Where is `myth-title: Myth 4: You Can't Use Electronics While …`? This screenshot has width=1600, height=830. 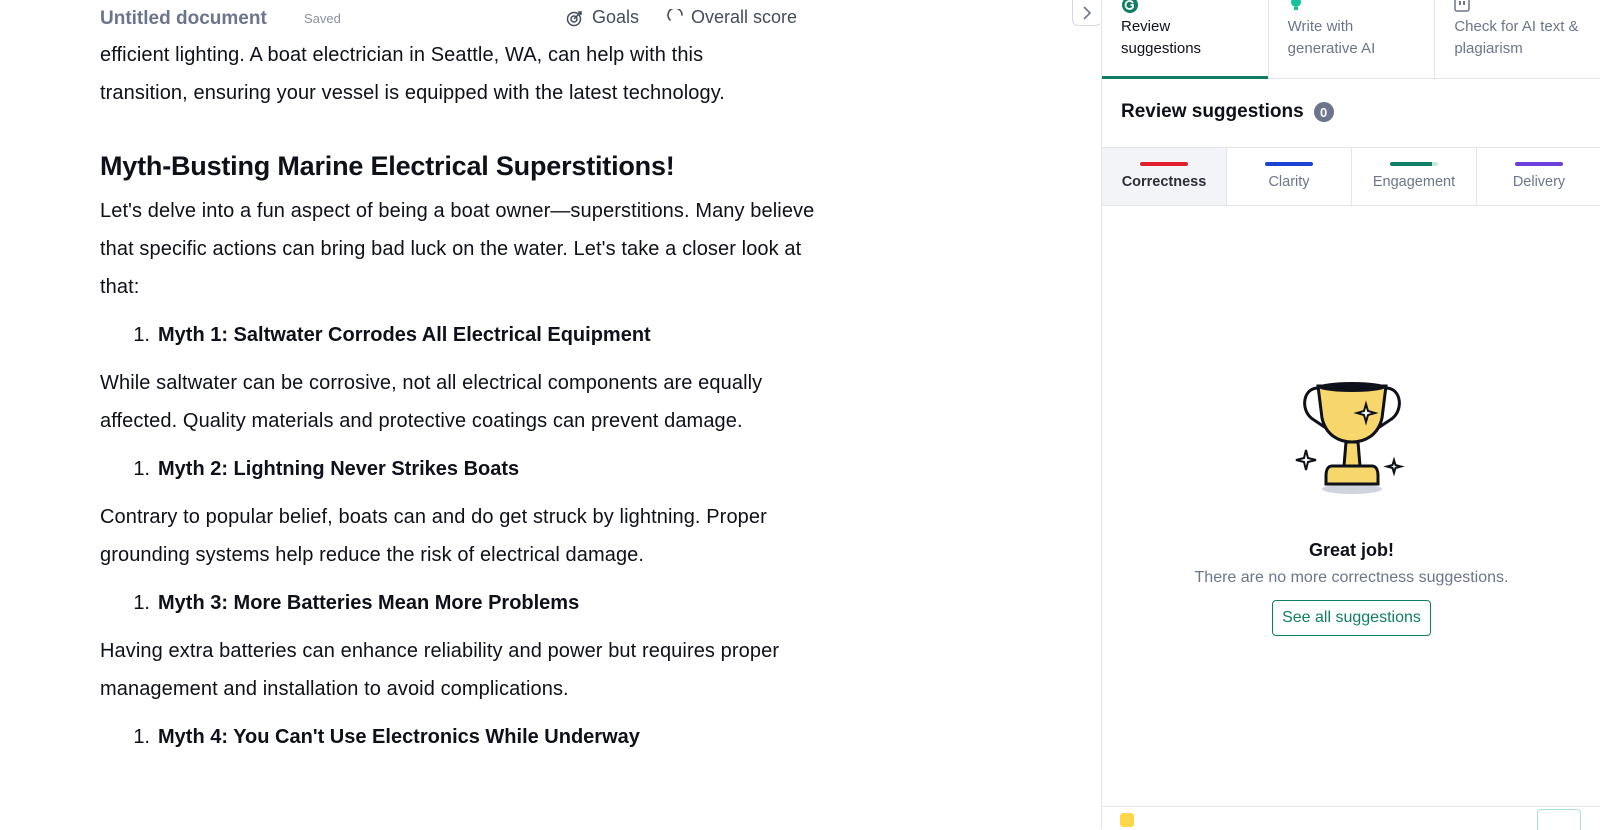
myth-title: Myth 4: You Can't Use Electronics While … is located at coordinates (399, 737).